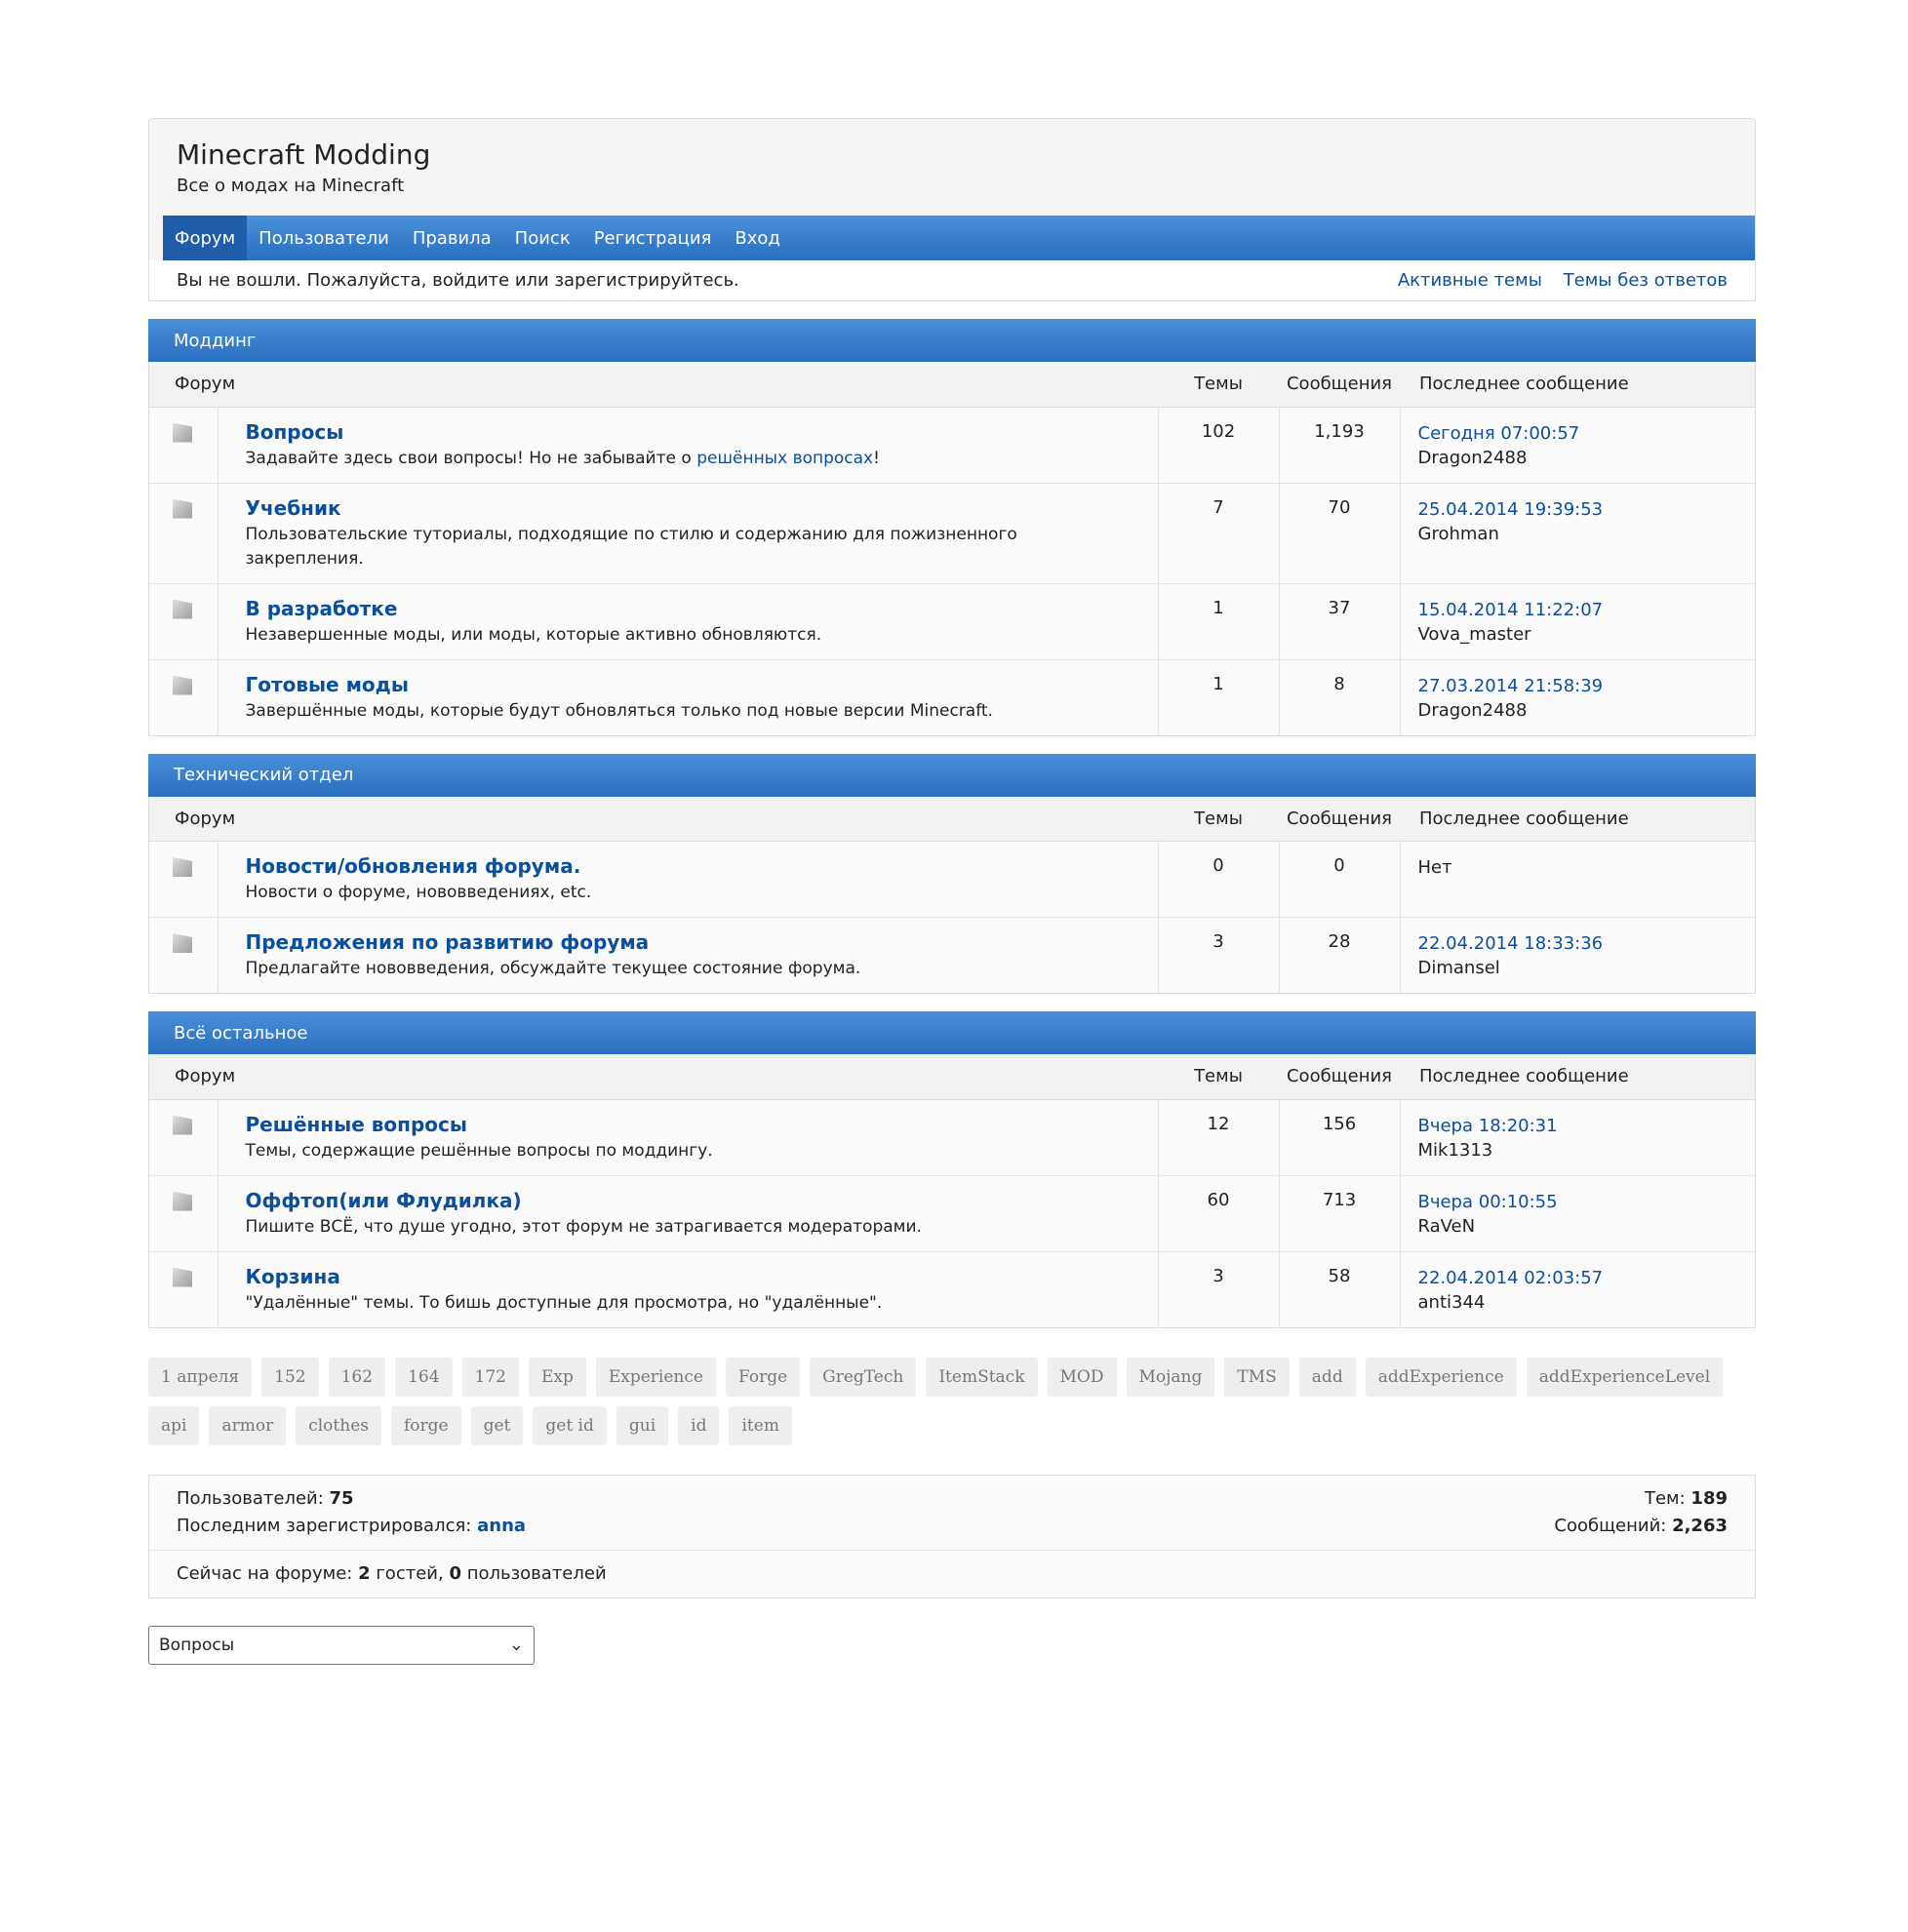 This screenshot has width=1908, height=1932. Describe the element at coordinates (357, 1377) in the screenshot. I see `tag-link: 162` at that location.